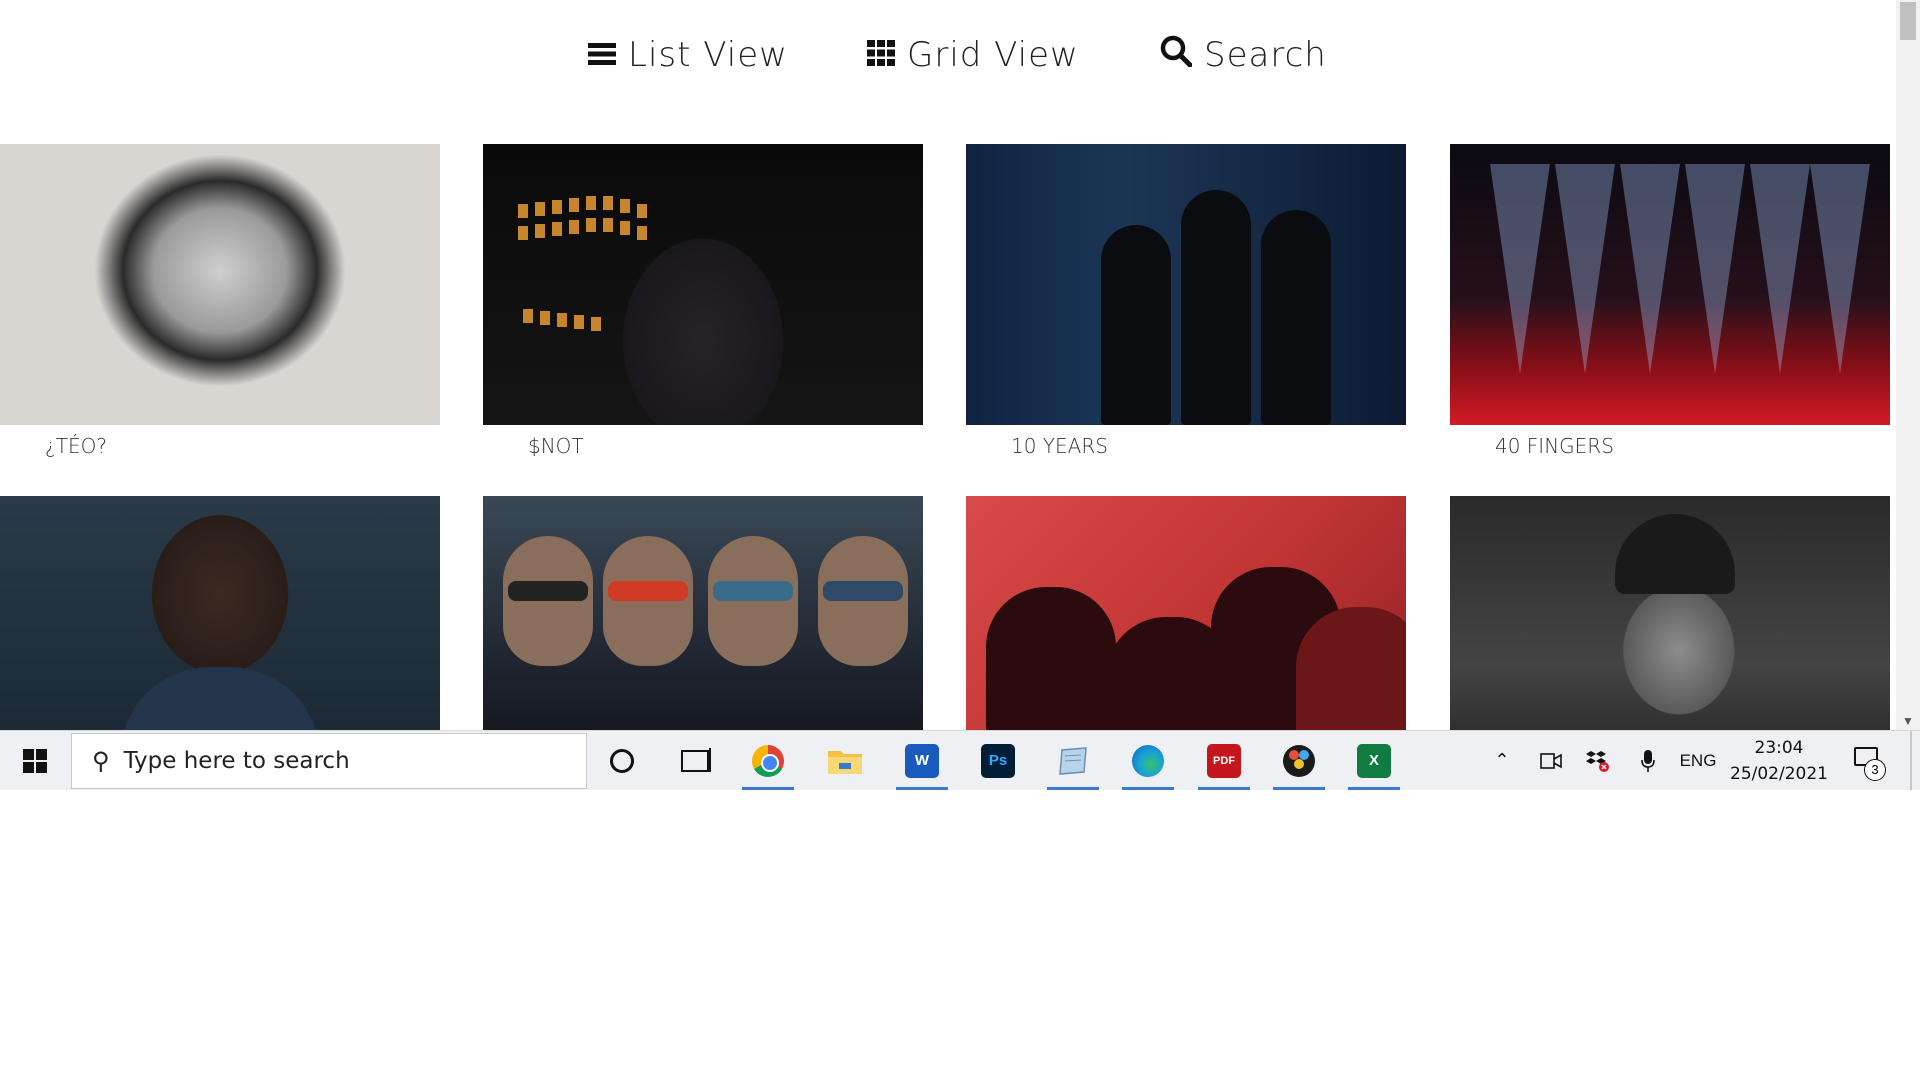 The height and width of the screenshot is (1080, 1920). What do you see at coordinates (708, 55) in the screenshot?
I see `list-view-label: List View` at bounding box center [708, 55].